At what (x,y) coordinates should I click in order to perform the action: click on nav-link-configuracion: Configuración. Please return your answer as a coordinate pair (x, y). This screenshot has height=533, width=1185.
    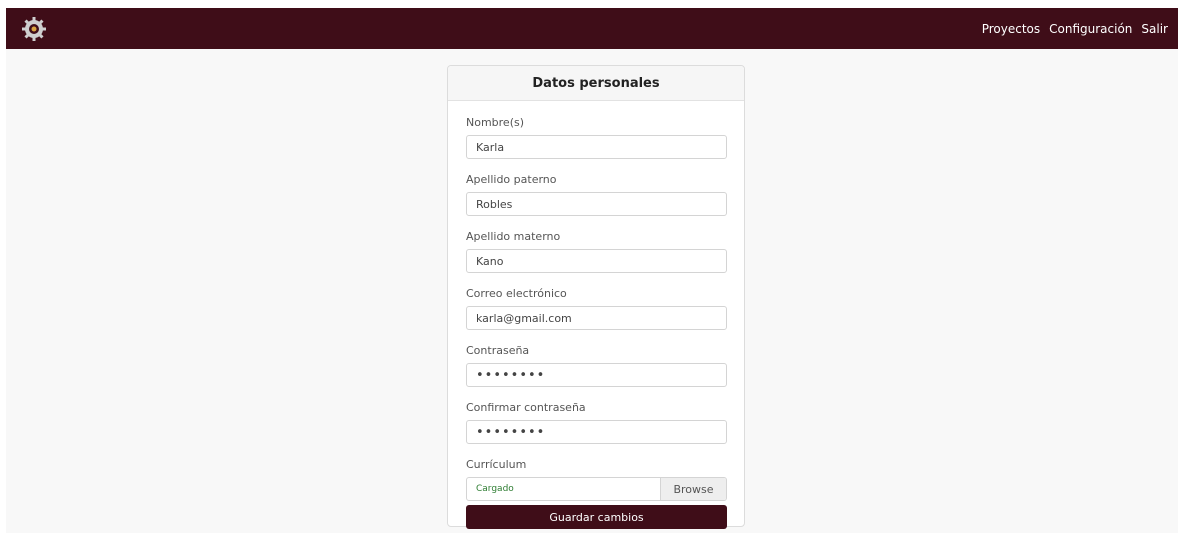
    Looking at the image, I should click on (1090, 29).